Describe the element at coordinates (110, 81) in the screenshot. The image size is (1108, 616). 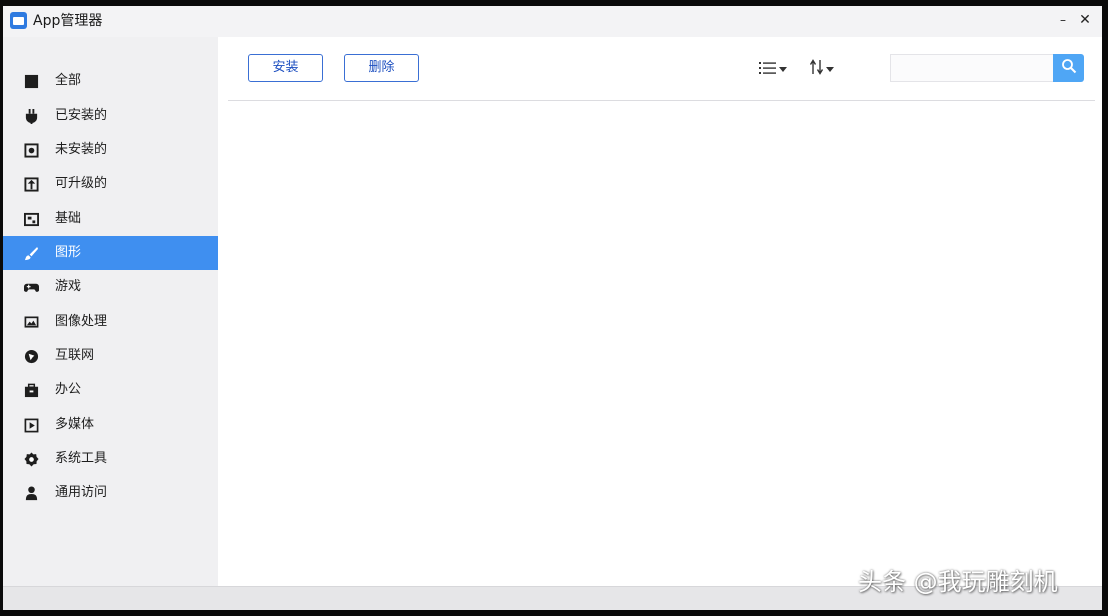
I see `sidebar-item-all: 全部` at that location.